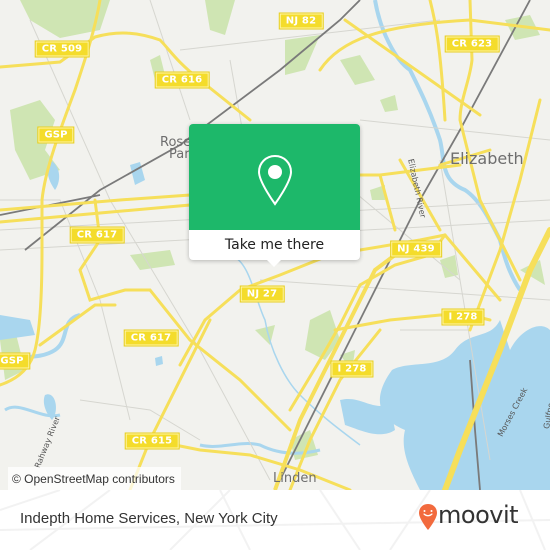  Describe the element at coordinates (428, 517) in the screenshot. I see `moovit-pin-icon` at that location.